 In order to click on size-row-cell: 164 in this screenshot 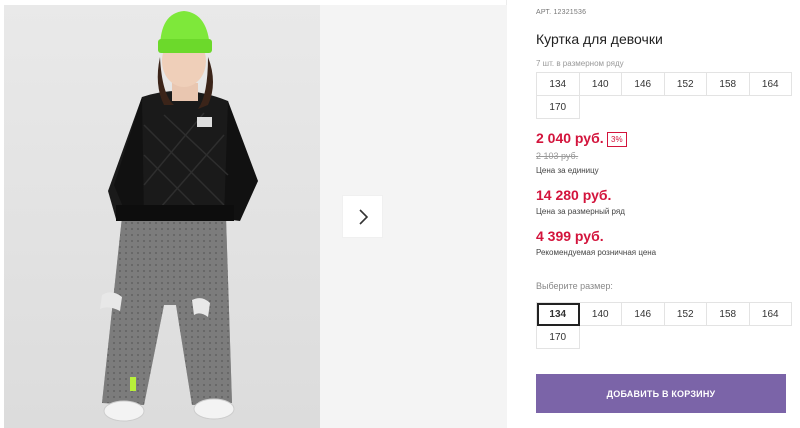, I will do `click(770, 84)`.